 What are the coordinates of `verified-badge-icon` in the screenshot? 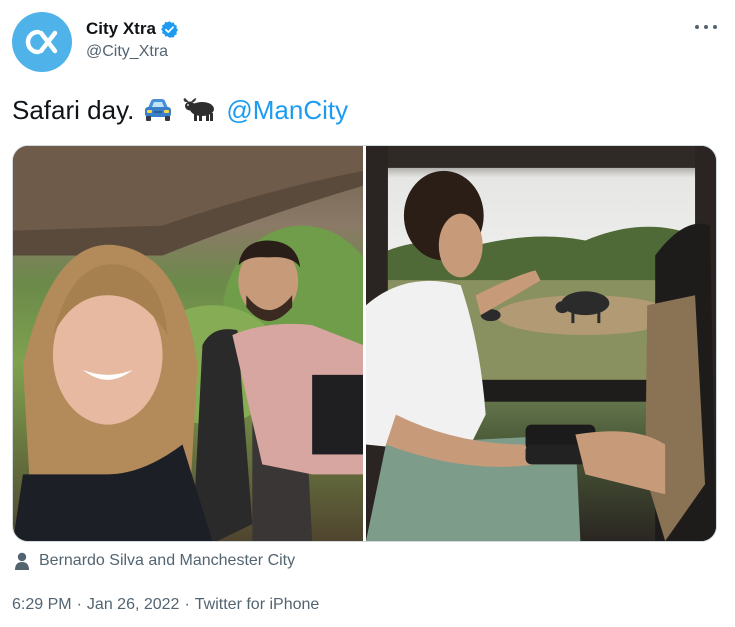 It's located at (169, 29).